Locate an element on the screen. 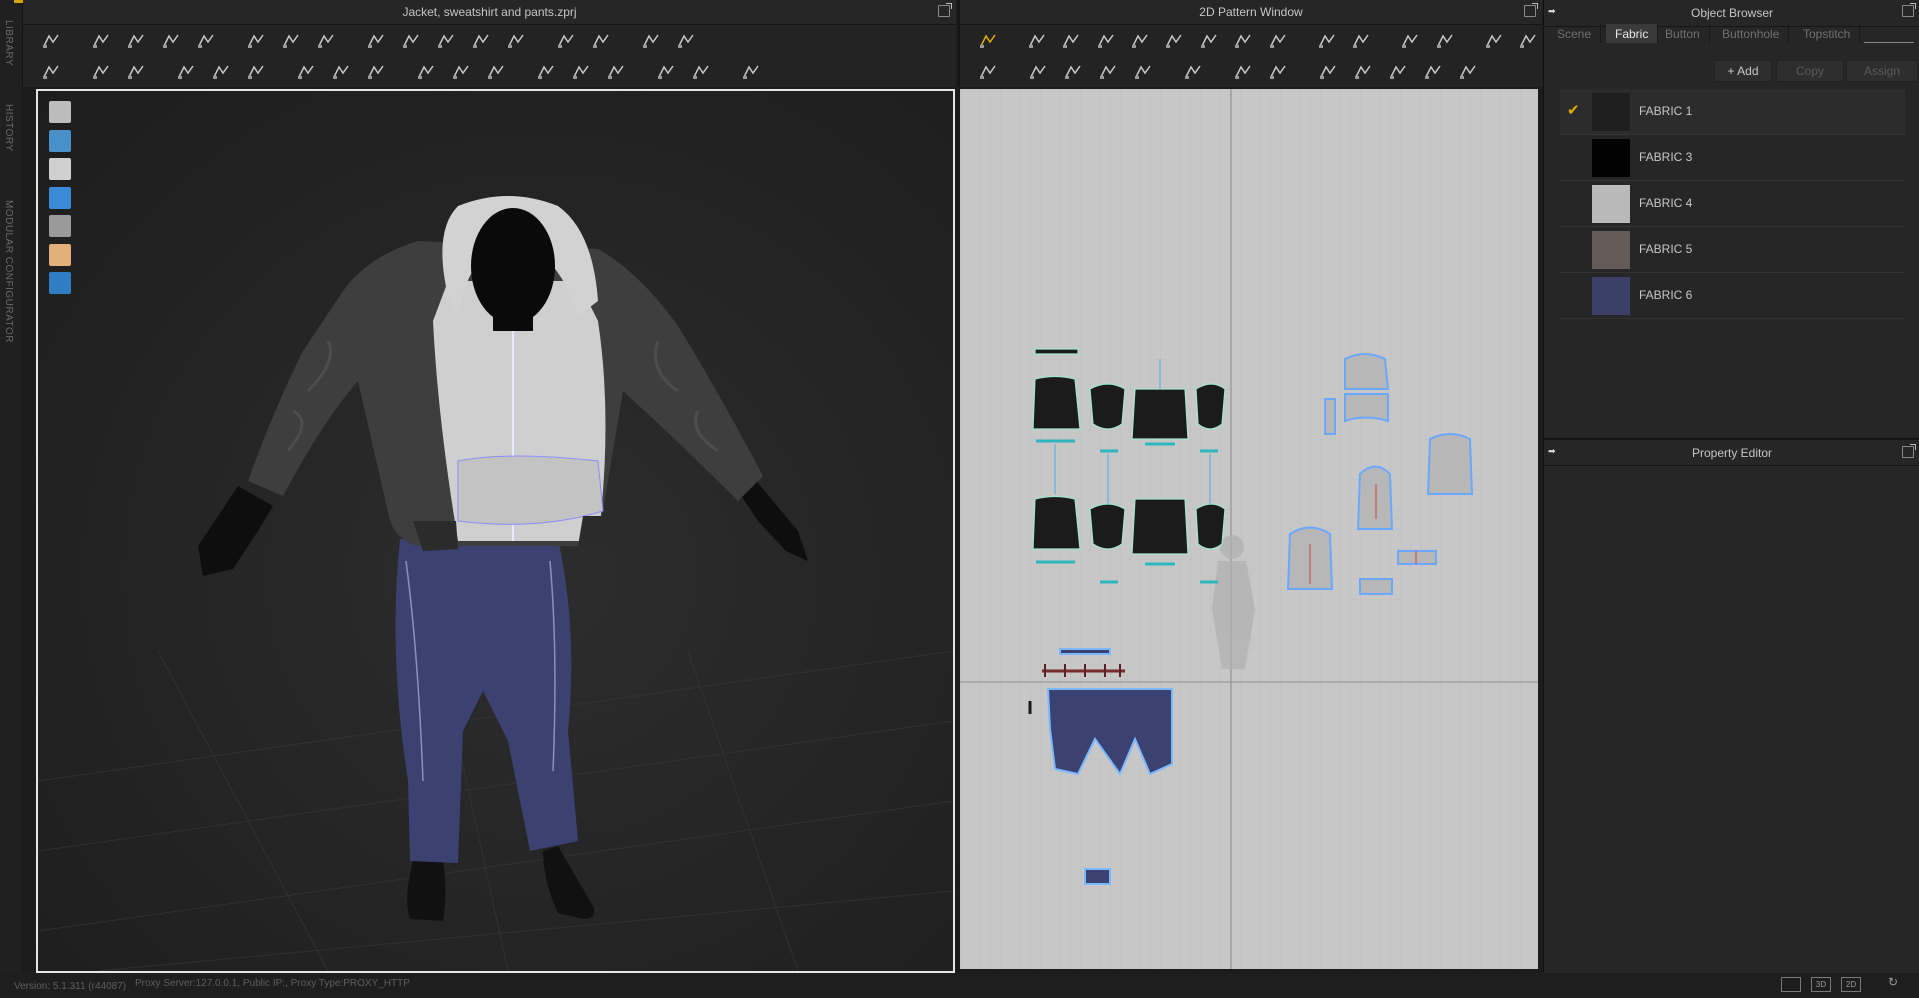 The width and height of the screenshot is (1919, 998). fabric-list-item: FABRIC 4 is located at coordinates (1732, 204).